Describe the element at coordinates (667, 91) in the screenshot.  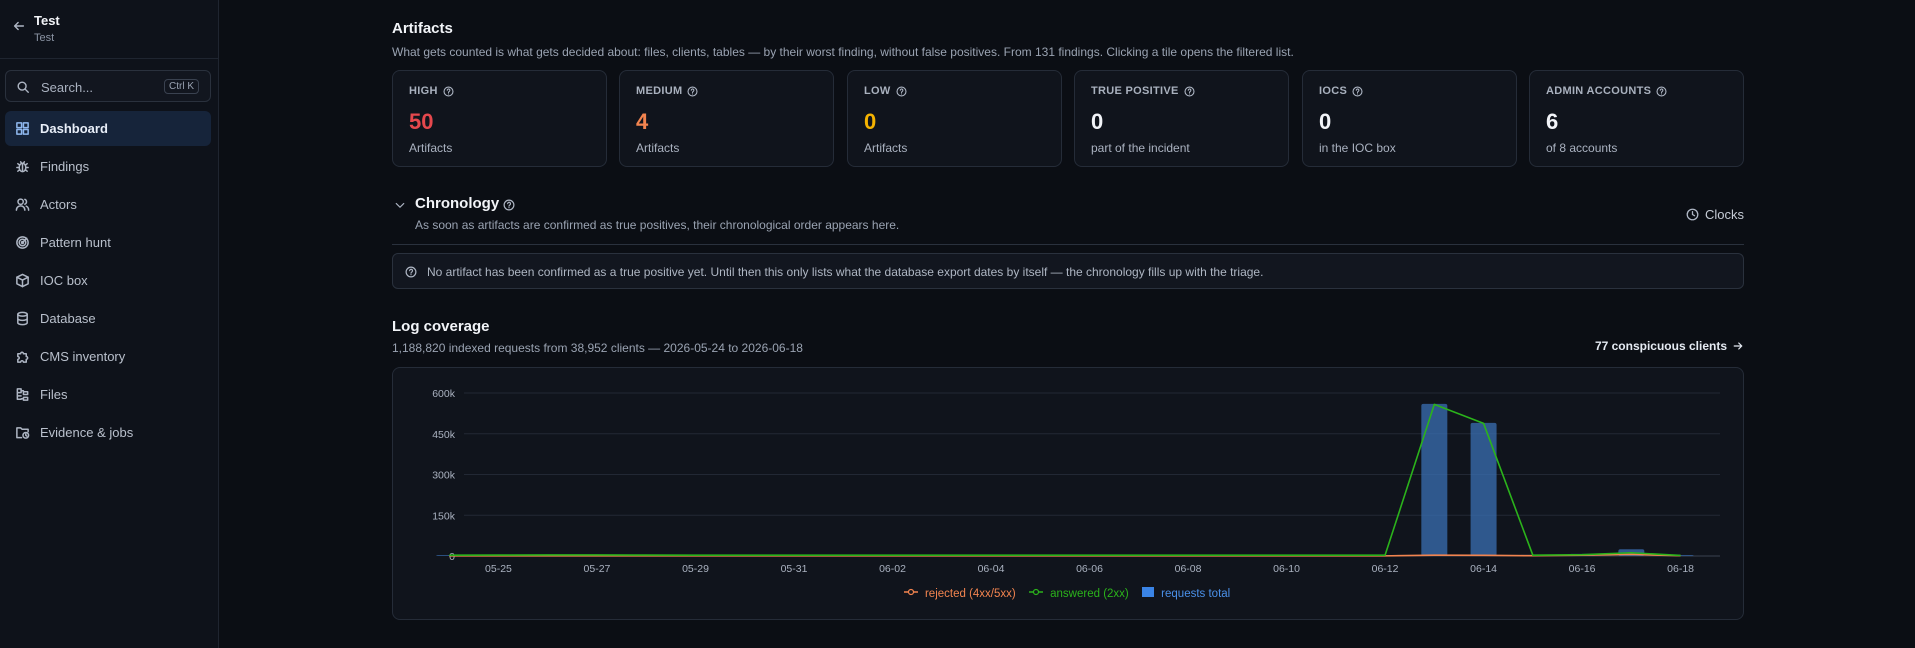
I see `tile-label: MEDIUM` at that location.